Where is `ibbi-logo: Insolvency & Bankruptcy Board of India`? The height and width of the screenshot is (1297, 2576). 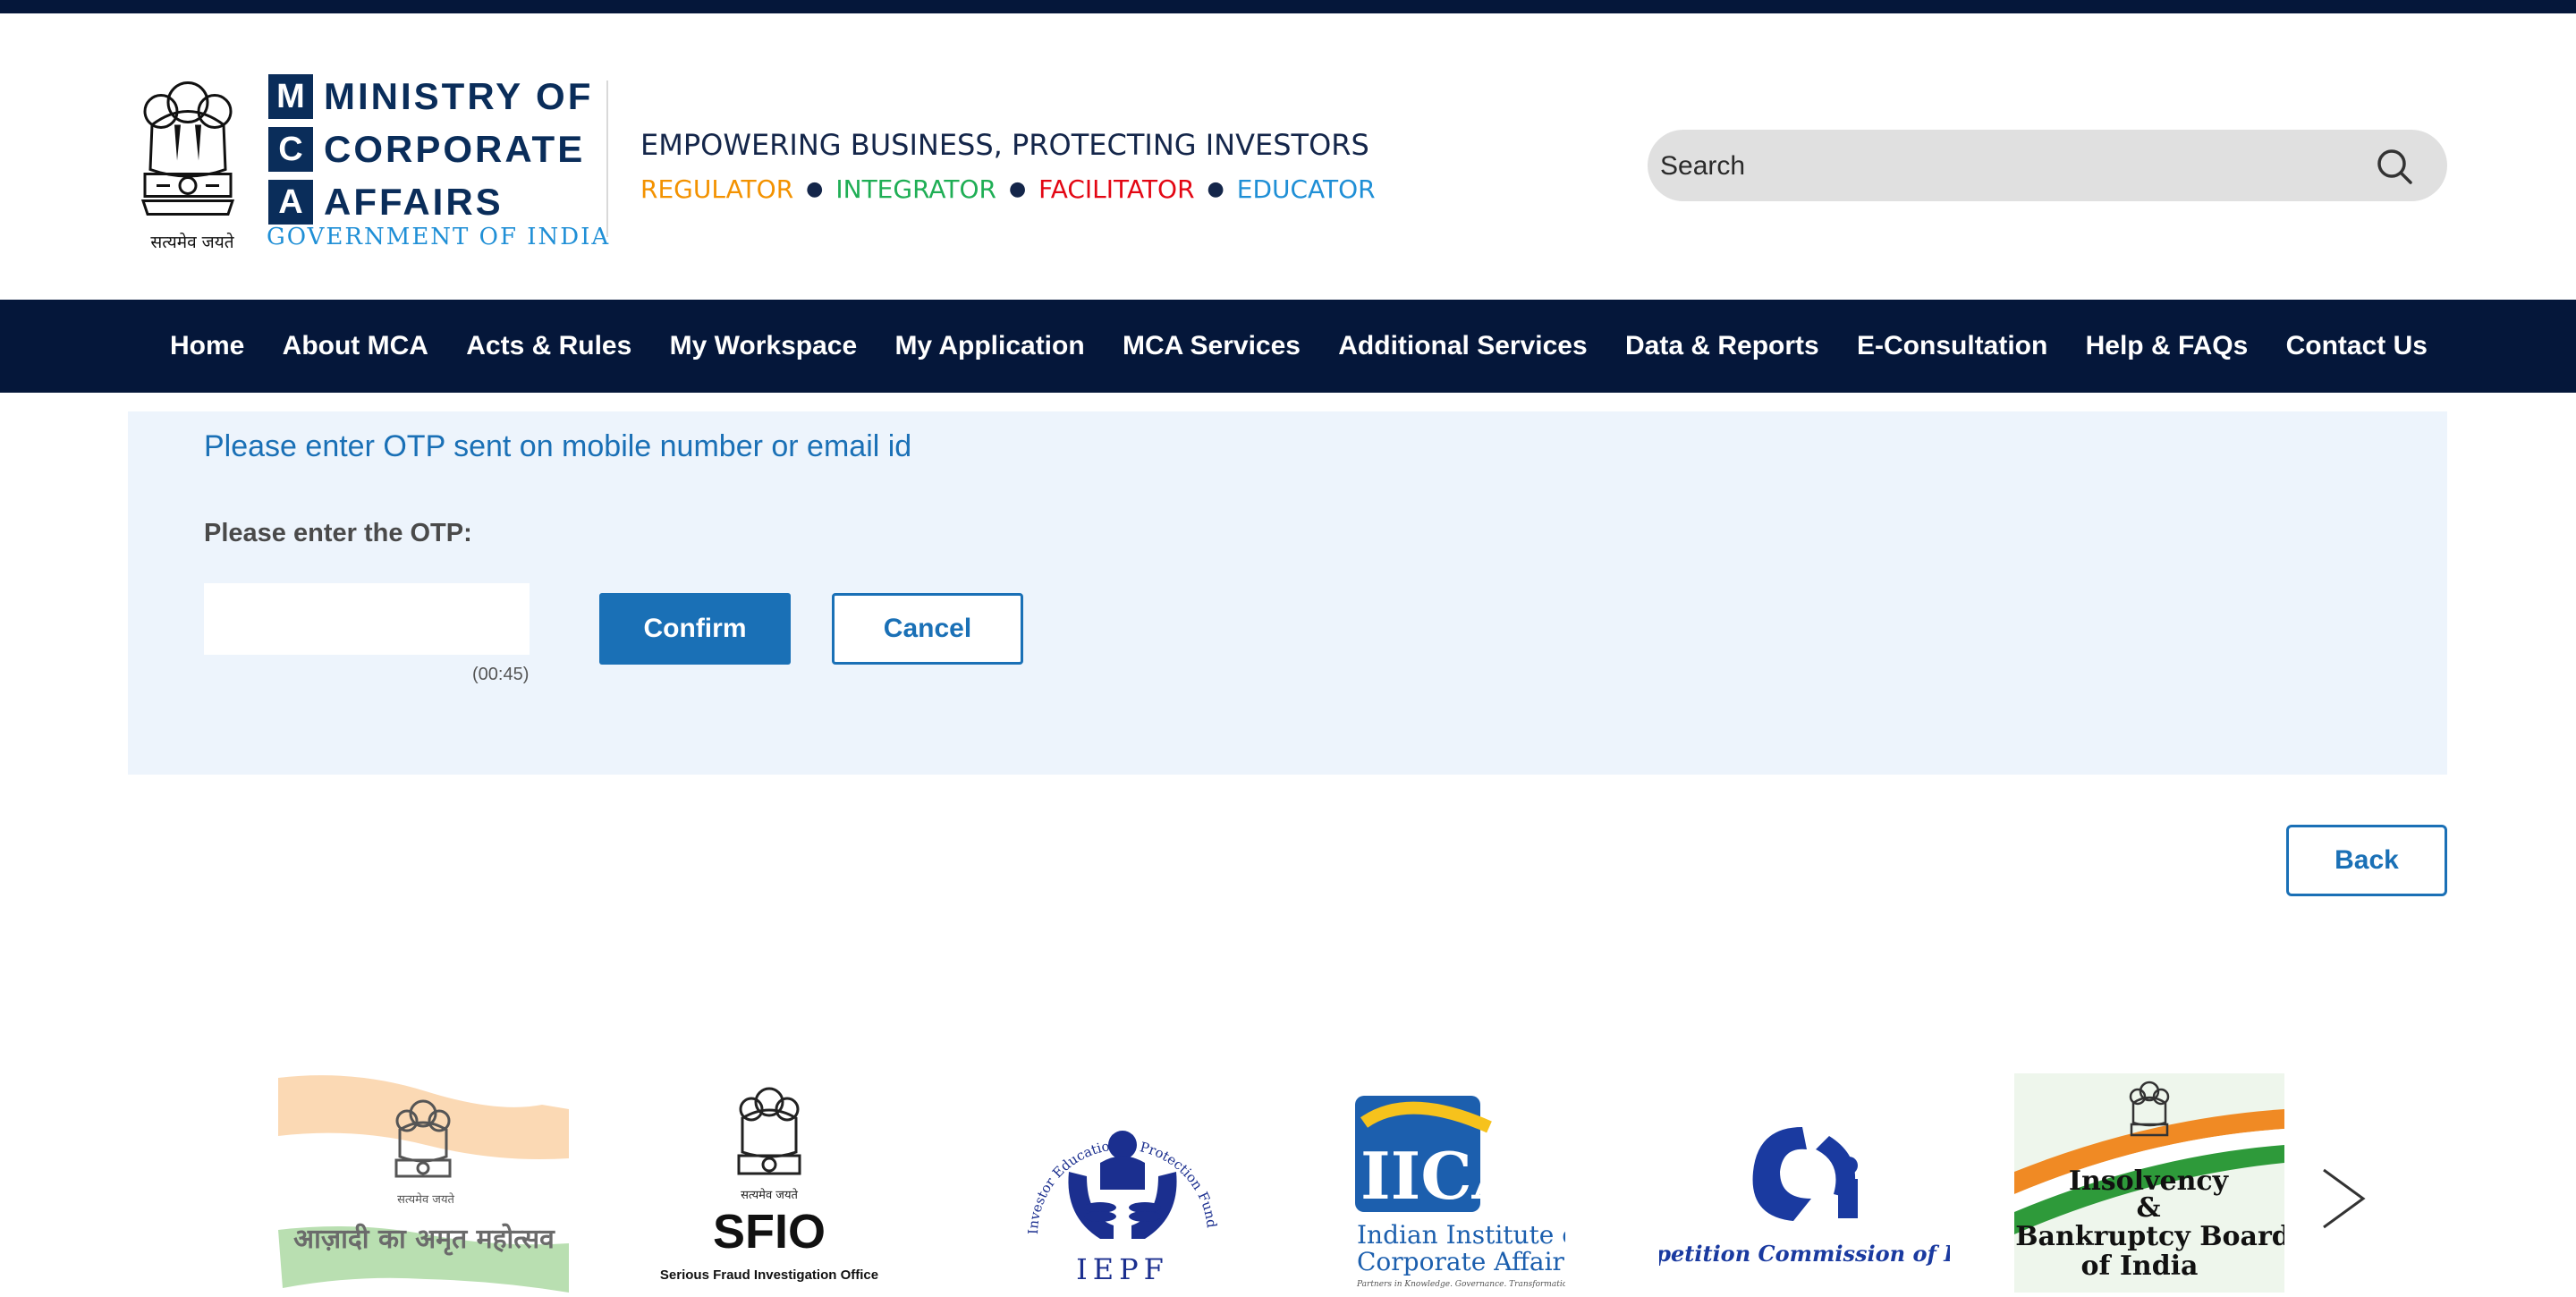
ibbi-logo: Insolvency & Bankruptcy Board of India is located at coordinates (2149, 1183).